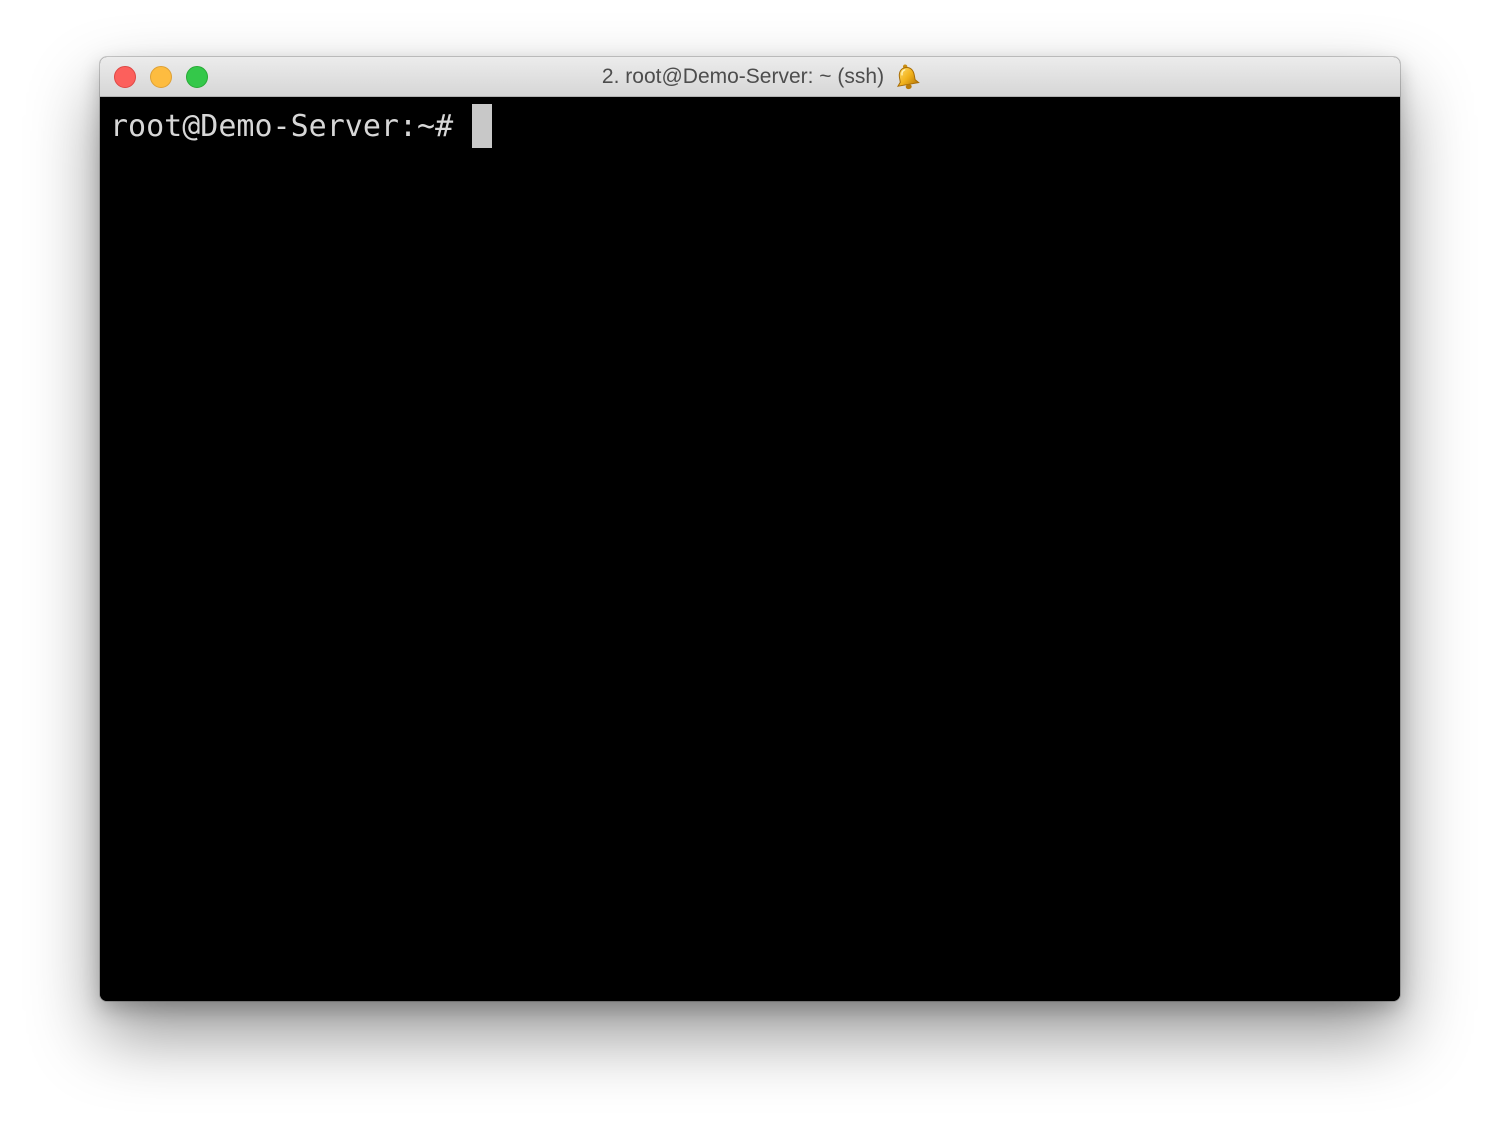 The height and width of the screenshot is (1145, 1500). What do you see at coordinates (282, 126) in the screenshot?
I see `shell-prompt: root@Demo-Server:~#` at bounding box center [282, 126].